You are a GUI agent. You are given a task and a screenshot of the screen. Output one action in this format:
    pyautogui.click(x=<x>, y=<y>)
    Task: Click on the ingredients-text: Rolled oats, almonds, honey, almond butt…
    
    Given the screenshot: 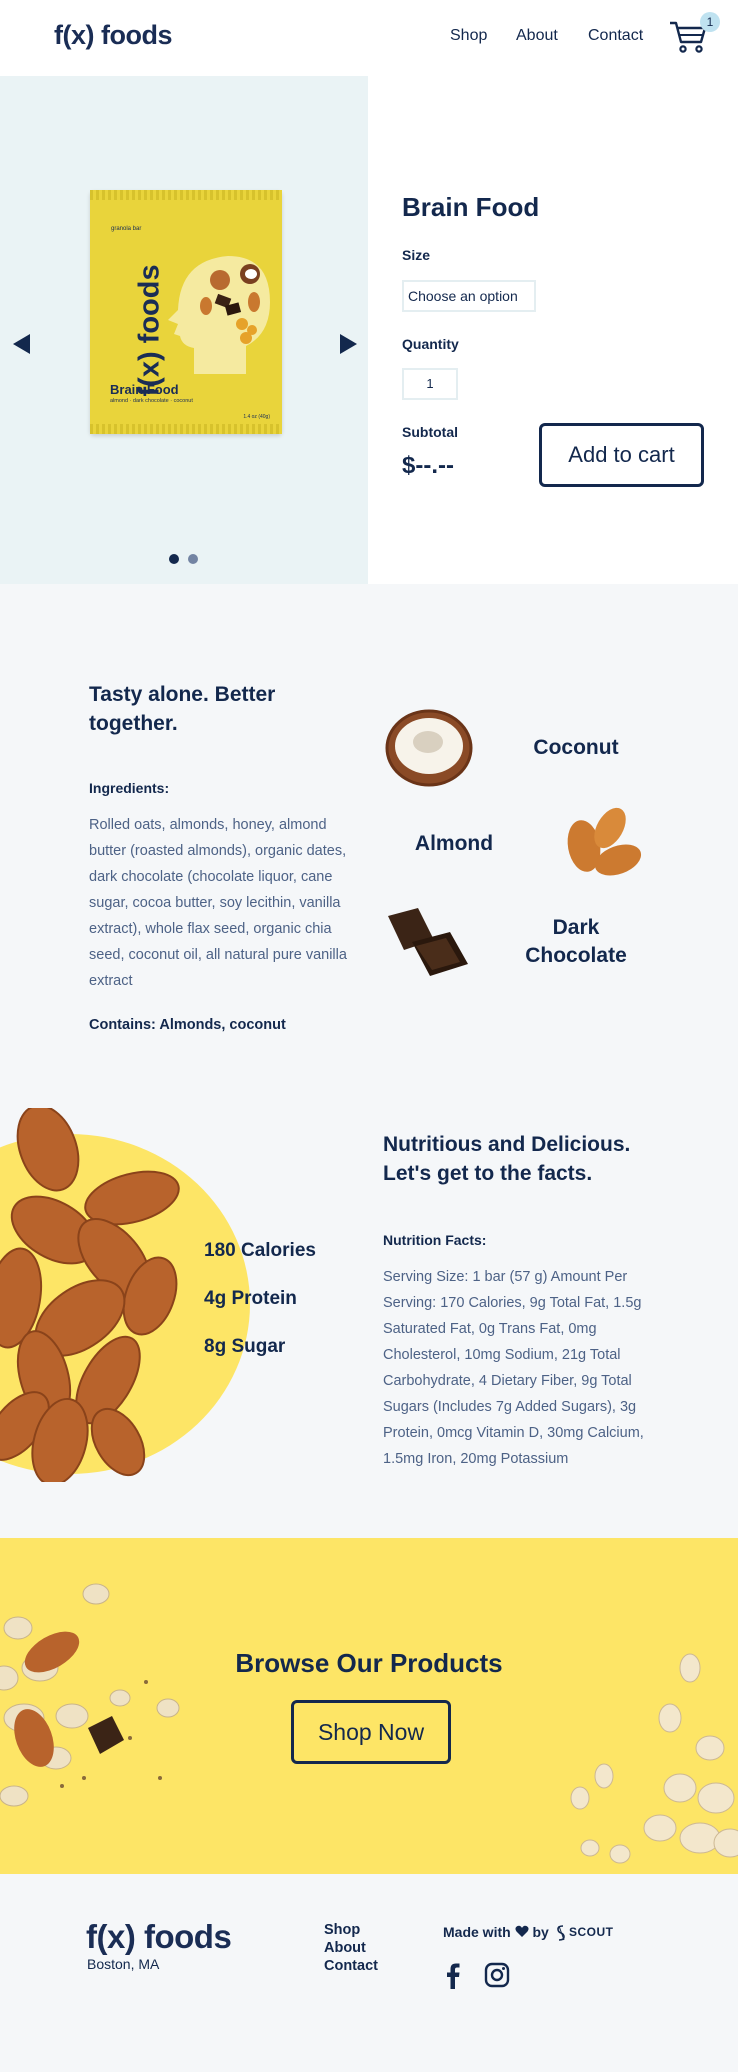 What is the action you would take?
    pyautogui.click(x=218, y=903)
    